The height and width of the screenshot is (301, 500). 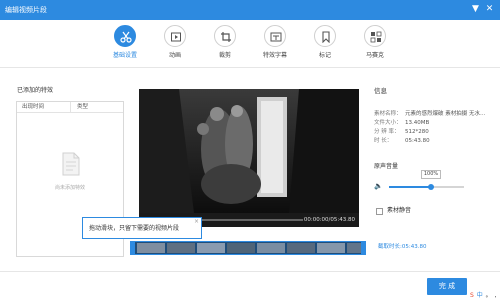 What do you see at coordinates (417, 132) in the screenshot?
I see `info-value: 512*280` at bounding box center [417, 132].